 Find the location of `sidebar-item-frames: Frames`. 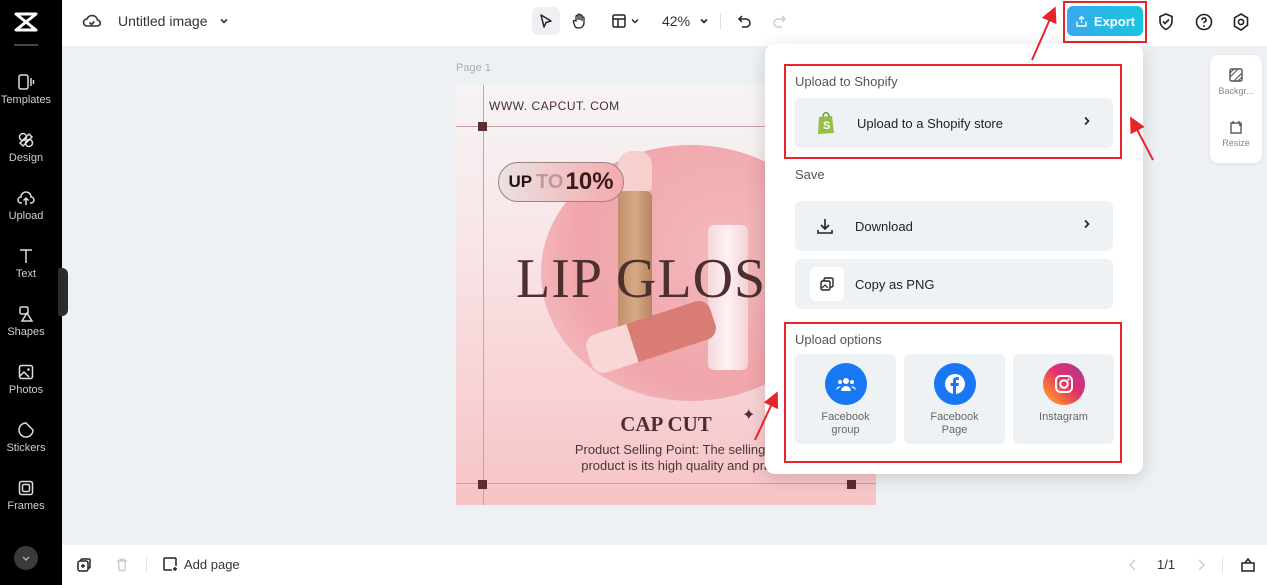

sidebar-item-frames: Frames is located at coordinates (26, 495).